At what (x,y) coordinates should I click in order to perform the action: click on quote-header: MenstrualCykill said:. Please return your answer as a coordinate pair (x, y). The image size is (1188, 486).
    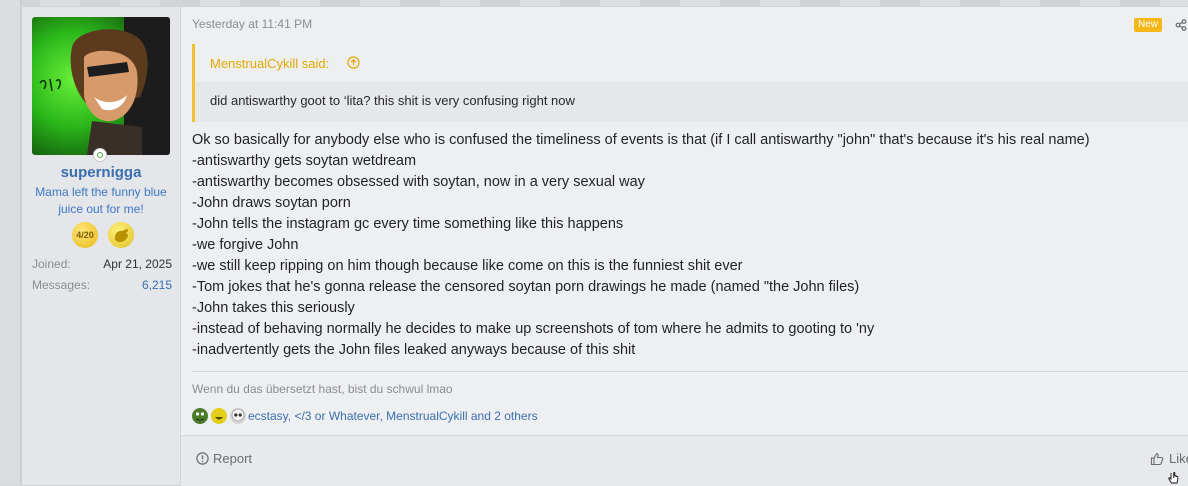
    Looking at the image, I should click on (691, 63).